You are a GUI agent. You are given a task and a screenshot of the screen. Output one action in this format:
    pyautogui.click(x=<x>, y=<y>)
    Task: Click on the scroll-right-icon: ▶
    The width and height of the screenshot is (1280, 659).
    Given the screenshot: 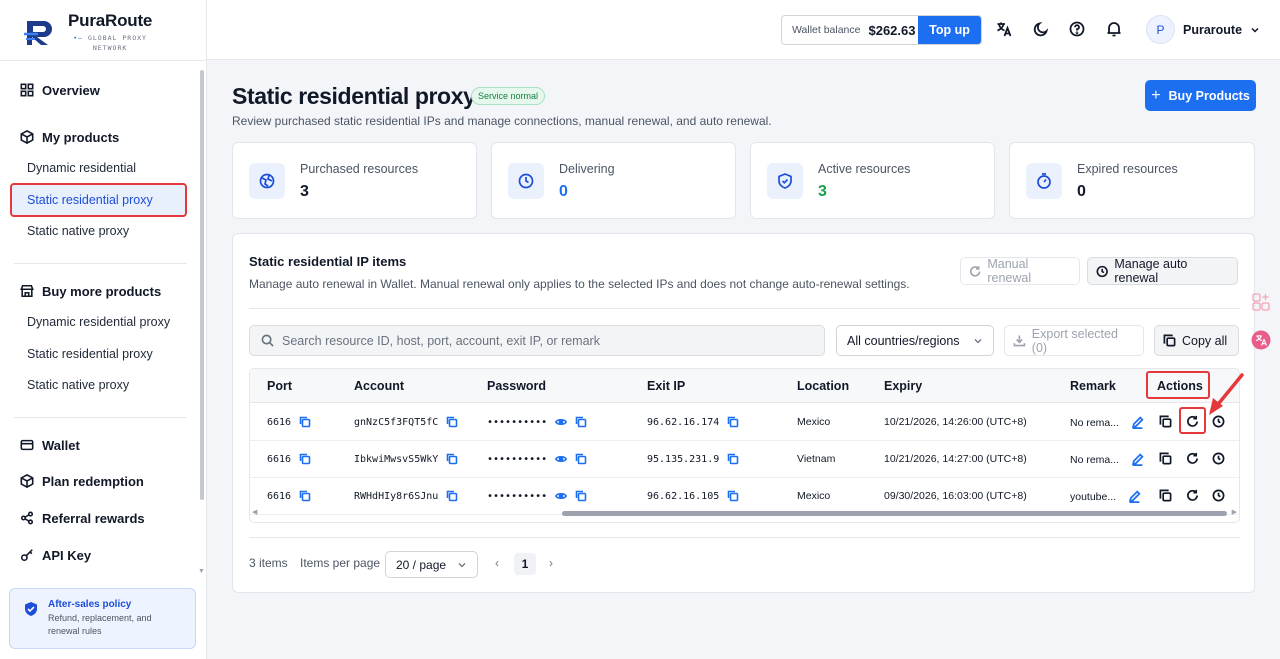 What is the action you would take?
    pyautogui.click(x=1234, y=512)
    